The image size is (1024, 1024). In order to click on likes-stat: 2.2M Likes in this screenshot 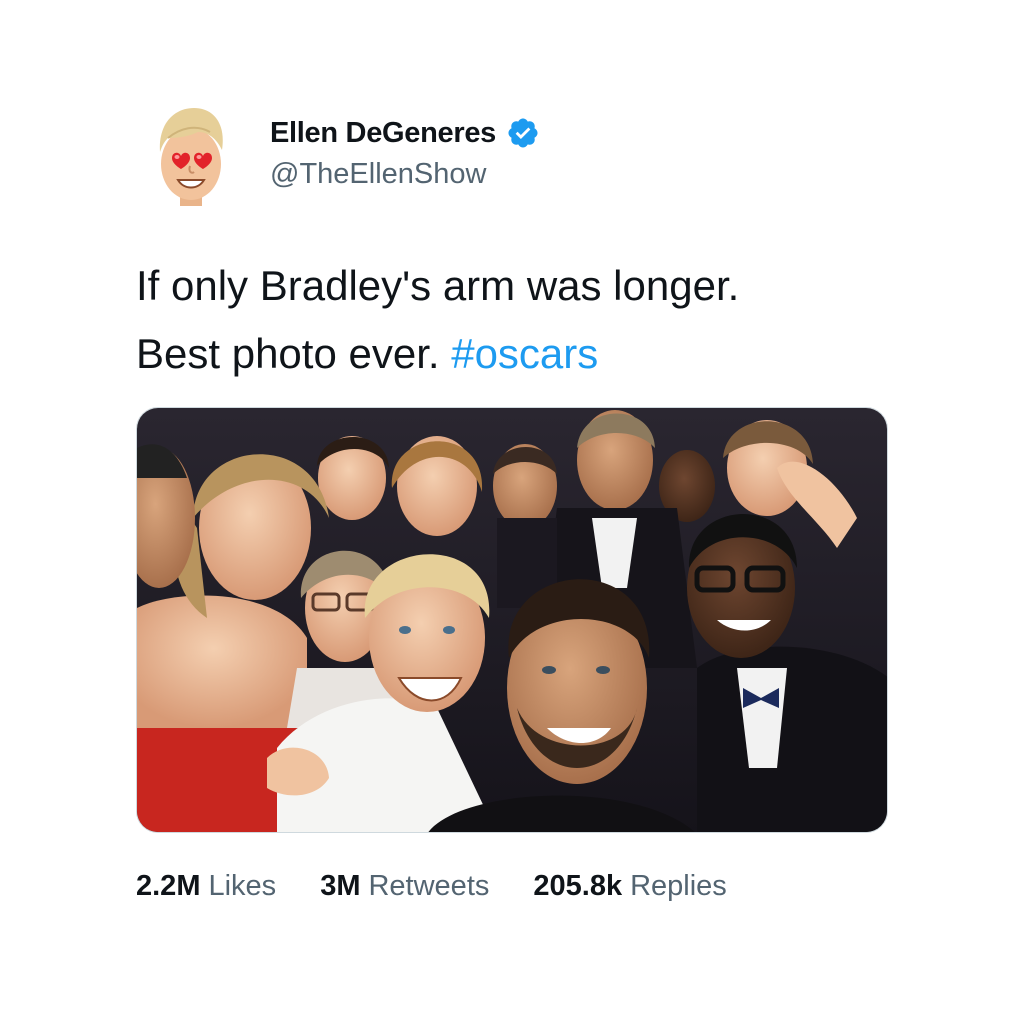, I will do `click(206, 886)`.